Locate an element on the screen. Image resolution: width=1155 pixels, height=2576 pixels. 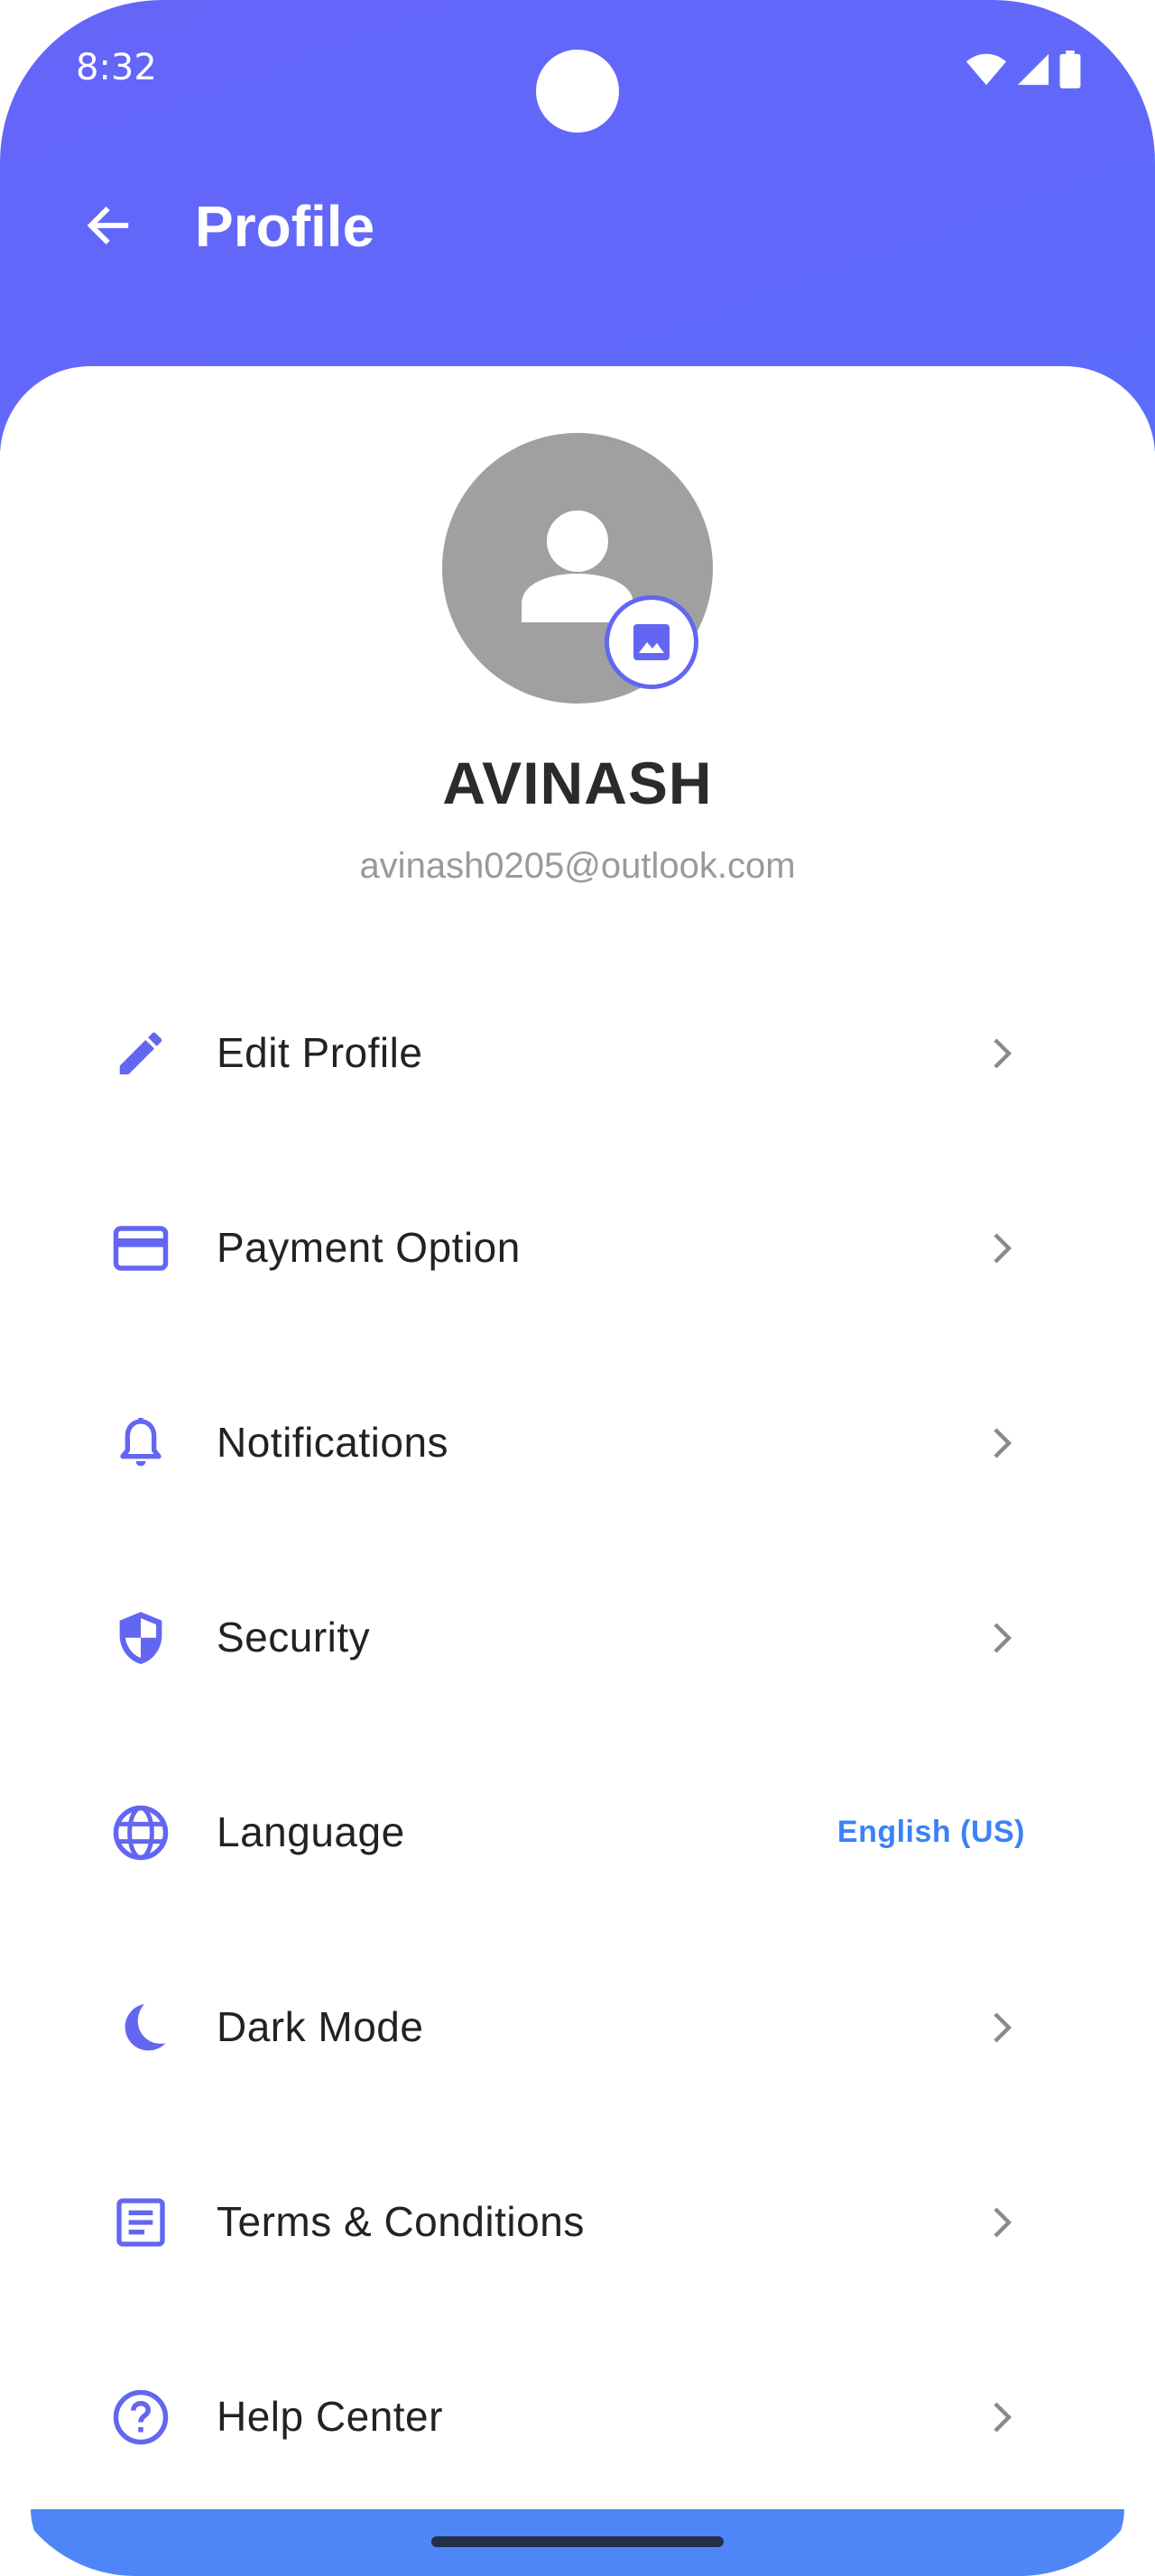
battery-icon is located at coordinates (1070, 69).